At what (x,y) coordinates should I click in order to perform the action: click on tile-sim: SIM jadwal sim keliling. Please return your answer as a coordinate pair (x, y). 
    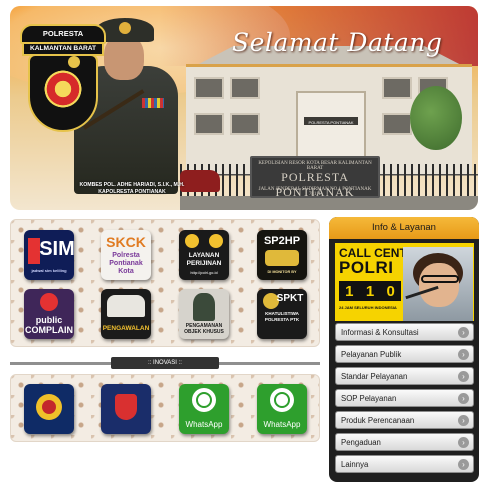
    Looking at the image, I should click on (49, 255).